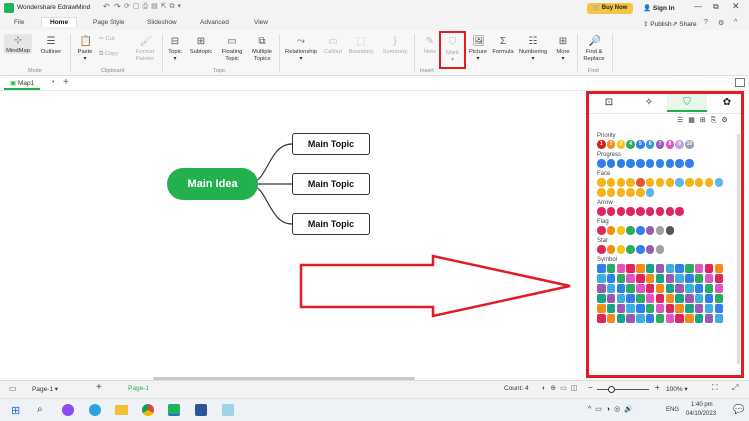  I want to click on more-button: ⊞ More ▾, so click(563, 49).